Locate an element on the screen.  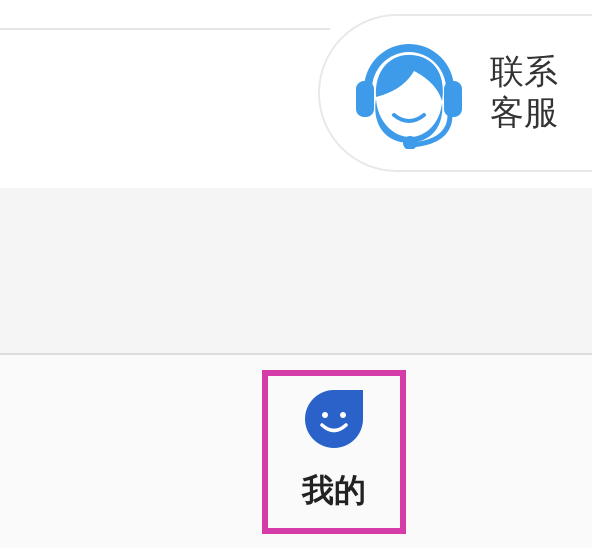
tab-item: 我的 is located at coordinates (334, 452).